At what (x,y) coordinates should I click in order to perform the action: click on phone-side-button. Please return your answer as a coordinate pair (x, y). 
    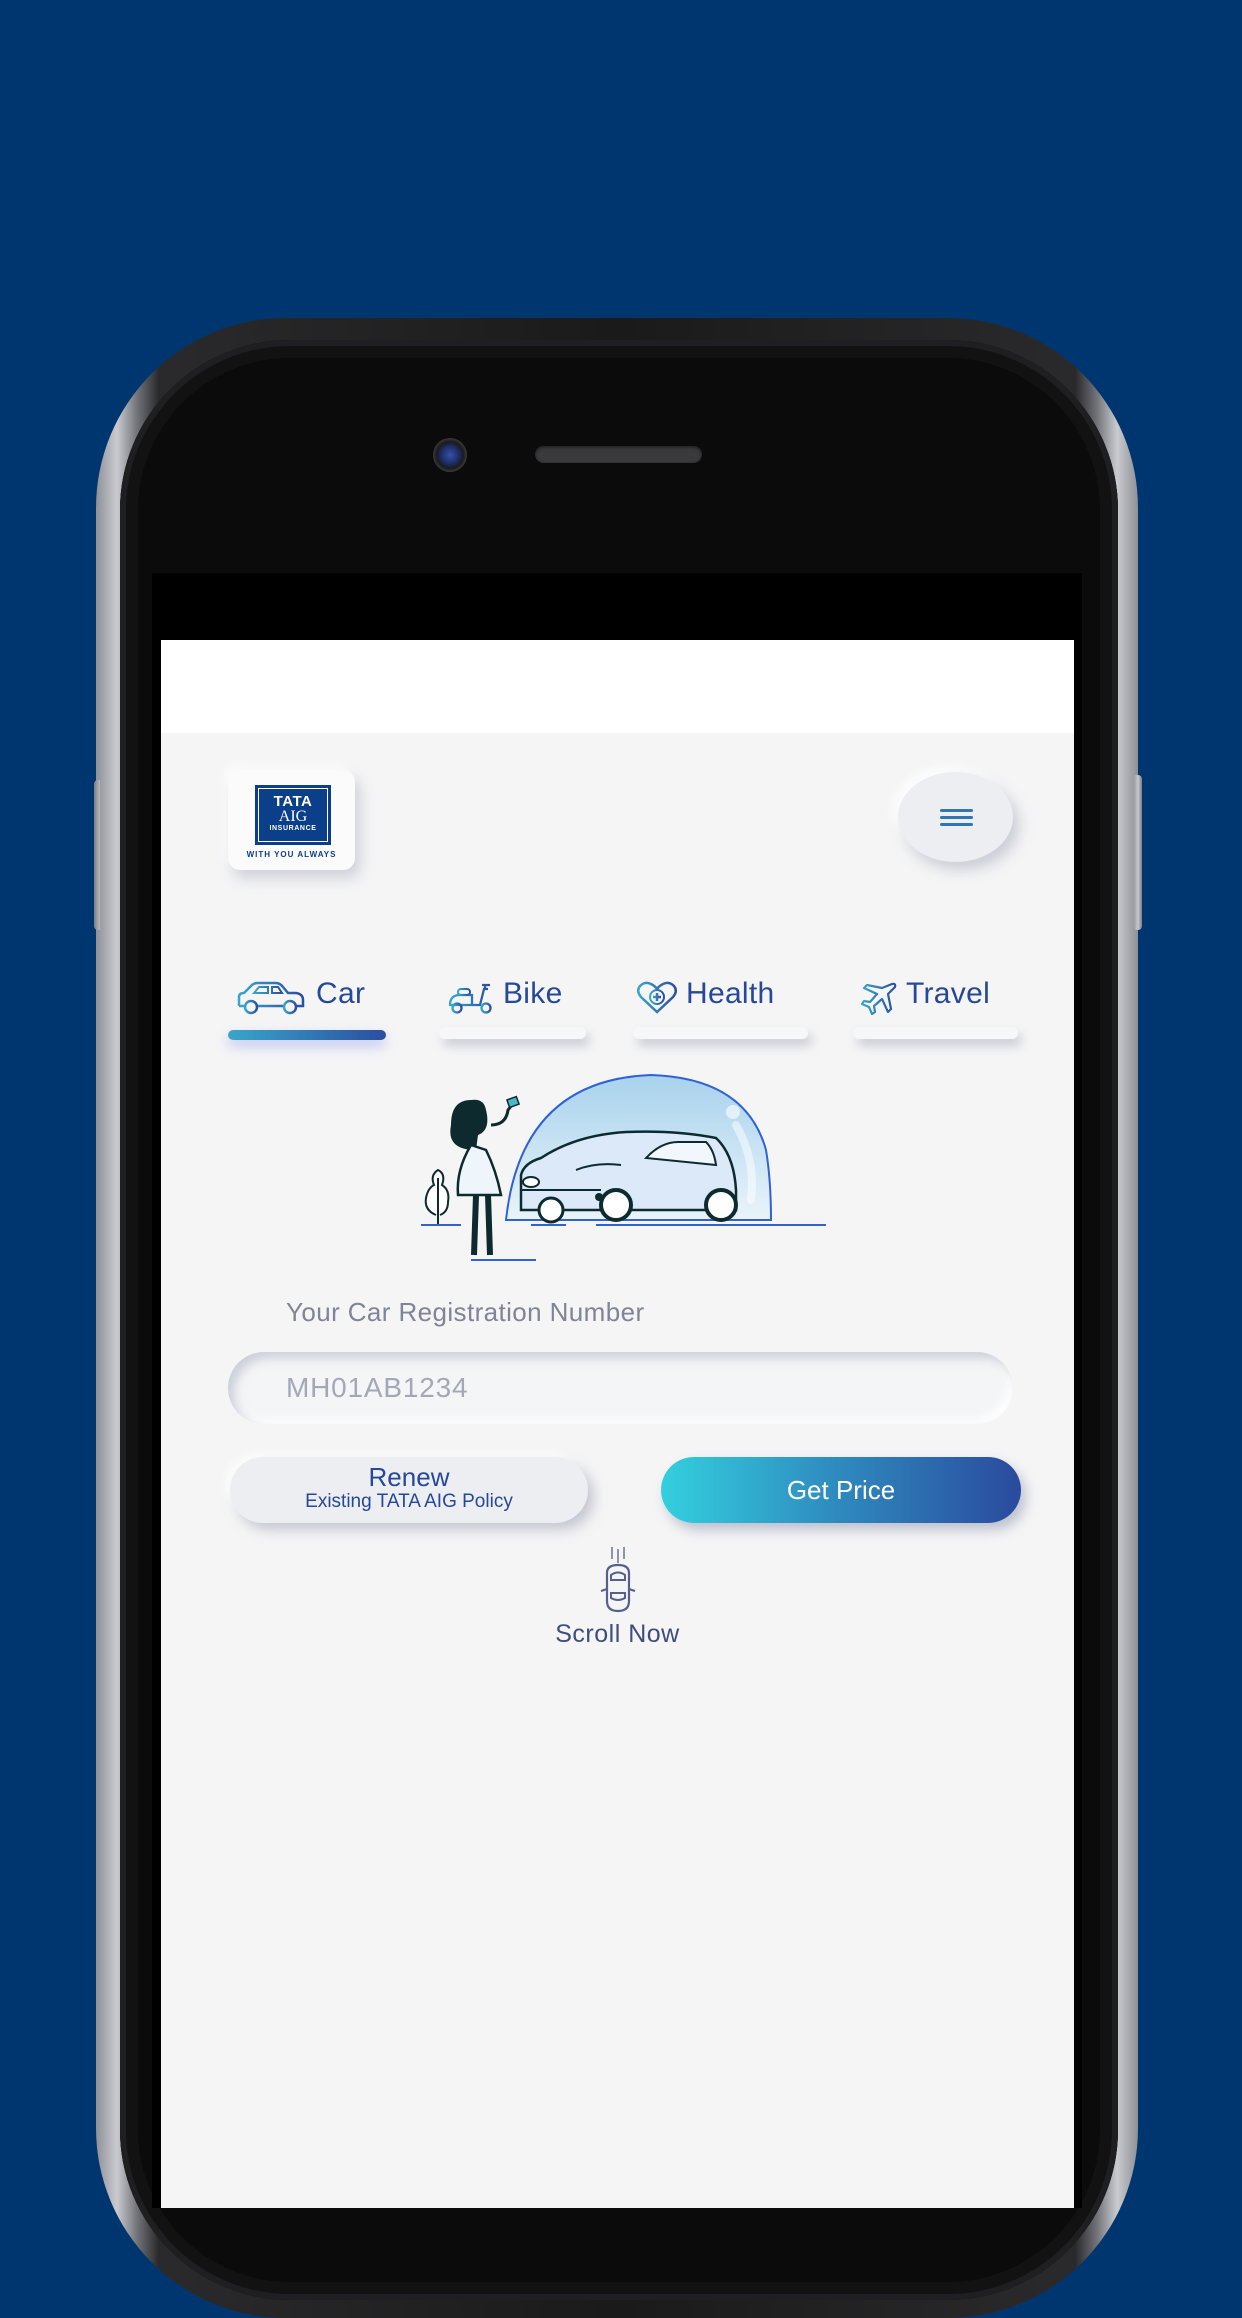
    Looking at the image, I should click on (1138, 852).